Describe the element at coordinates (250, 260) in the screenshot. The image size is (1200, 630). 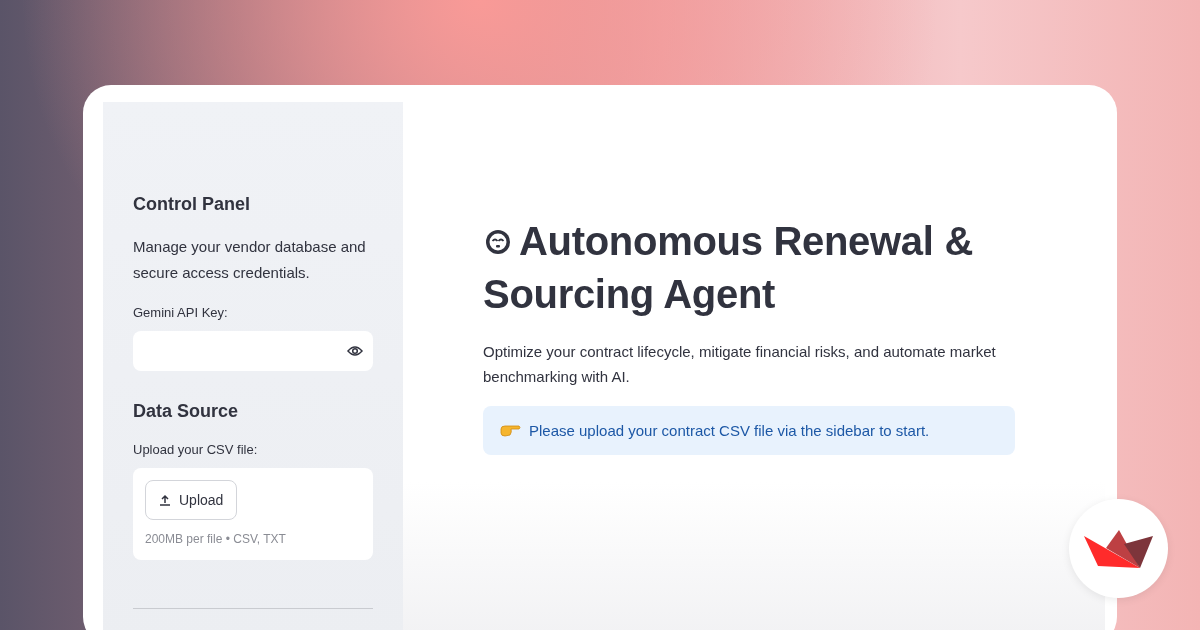
I see `sidebar-description: Manage your vendor database and secure access credentials.` at that location.